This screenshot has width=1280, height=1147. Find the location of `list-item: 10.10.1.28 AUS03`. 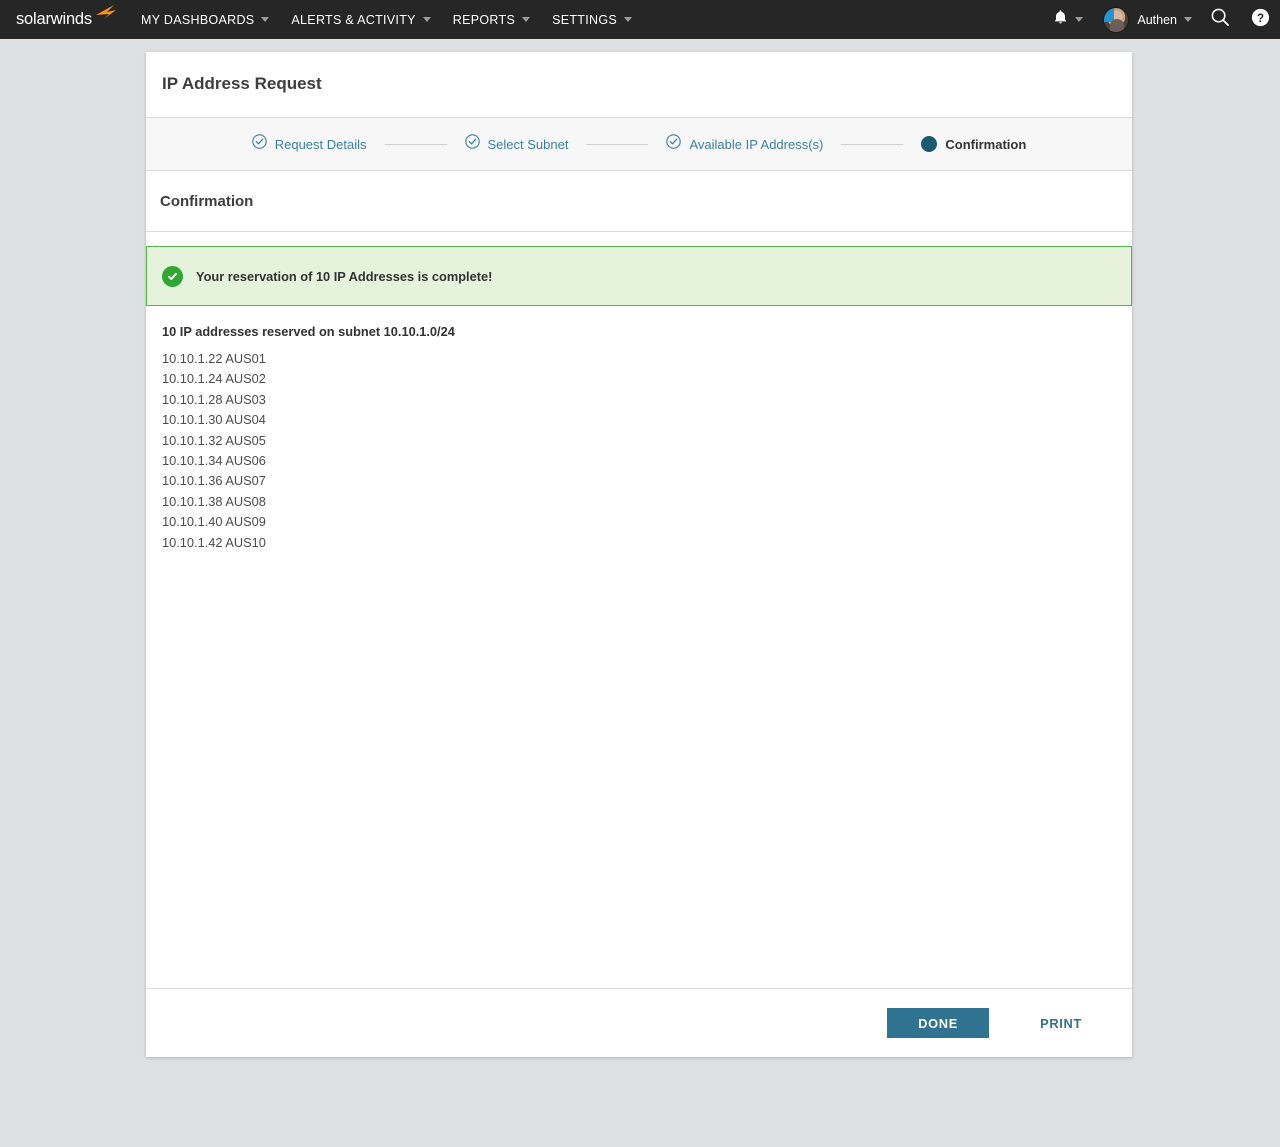

list-item: 10.10.1.28 AUS03 is located at coordinates (214, 399).